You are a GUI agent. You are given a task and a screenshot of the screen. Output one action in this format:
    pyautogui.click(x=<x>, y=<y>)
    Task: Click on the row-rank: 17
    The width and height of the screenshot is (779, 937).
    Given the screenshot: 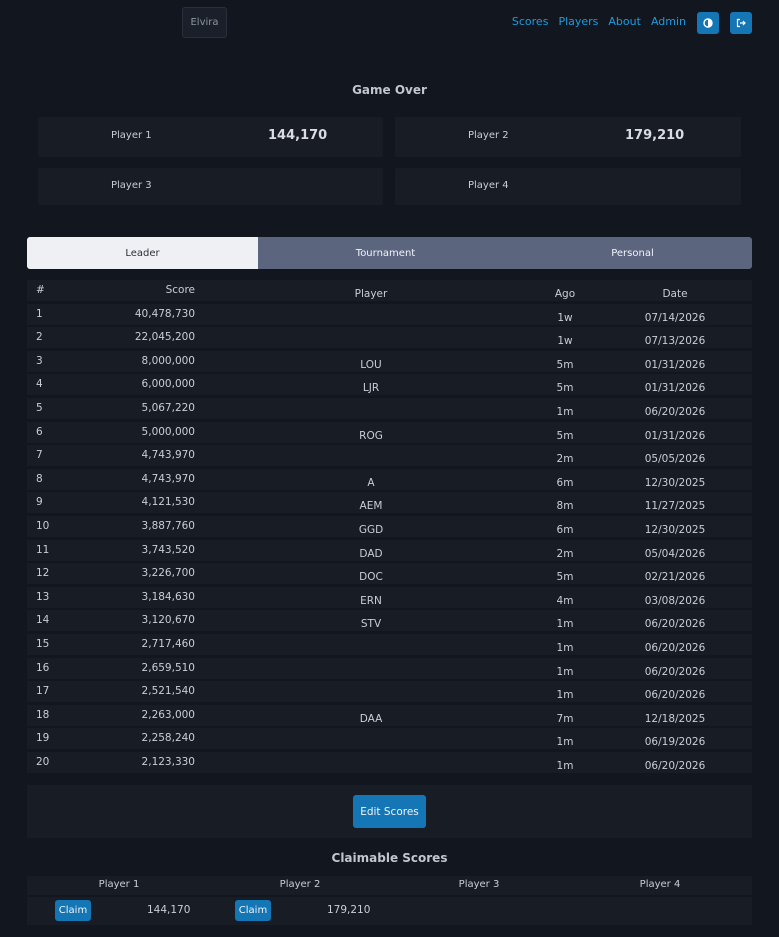 What is the action you would take?
    pyautogui.click(x=43, y=691)
    